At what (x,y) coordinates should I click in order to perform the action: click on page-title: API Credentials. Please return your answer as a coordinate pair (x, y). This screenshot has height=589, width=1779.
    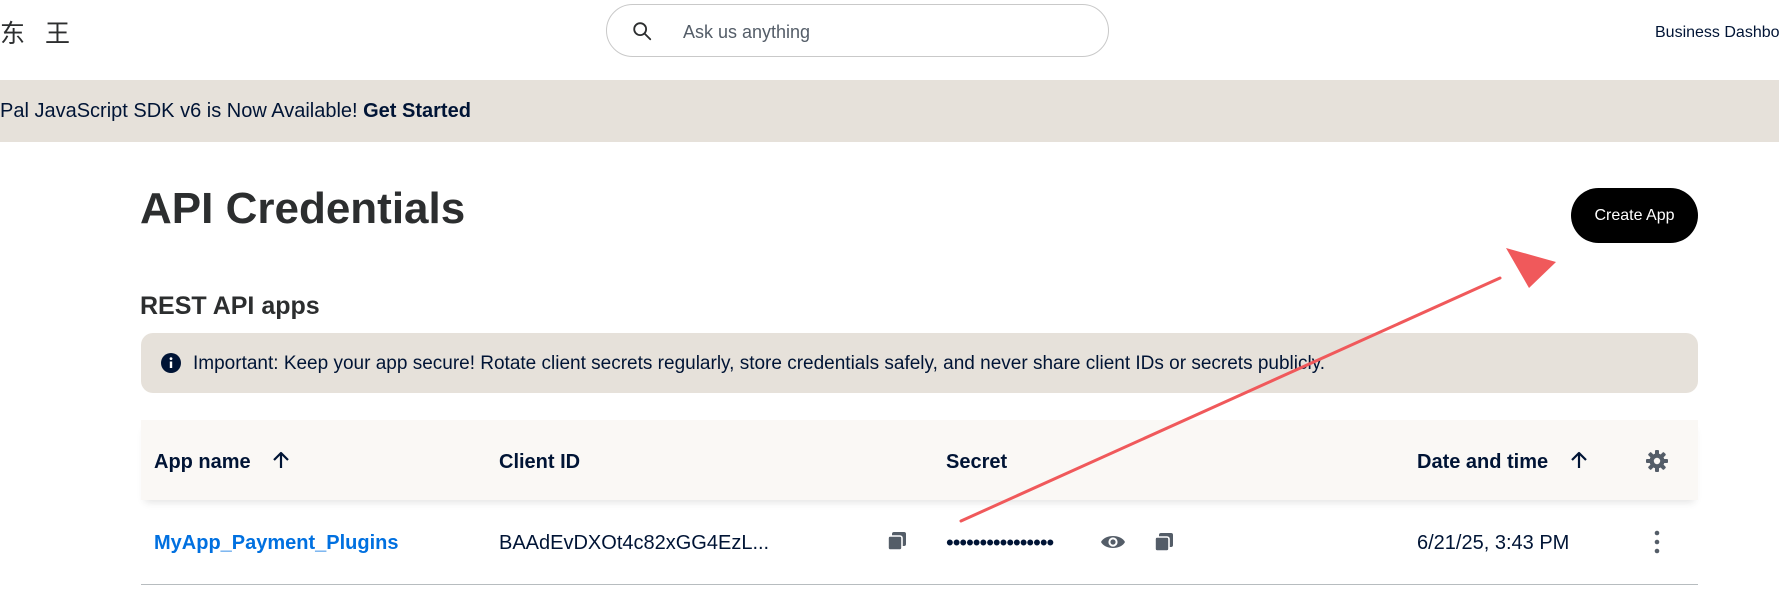
    Looking at the image, I should click on (303, 208).